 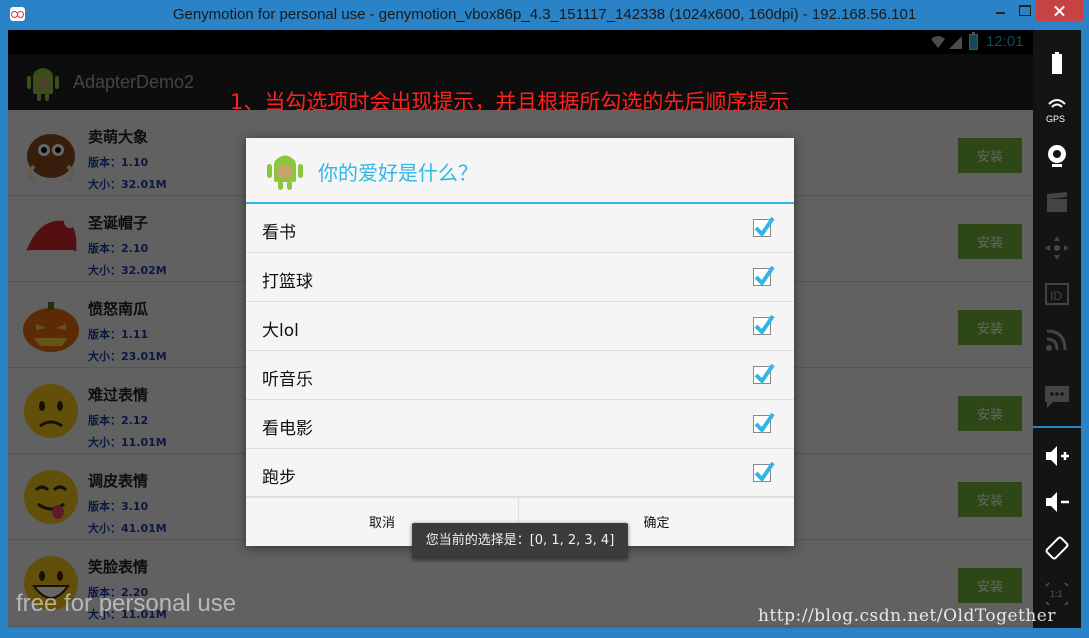 I want to click on app-name: 卖萌大象, so click(x=118, y=137).